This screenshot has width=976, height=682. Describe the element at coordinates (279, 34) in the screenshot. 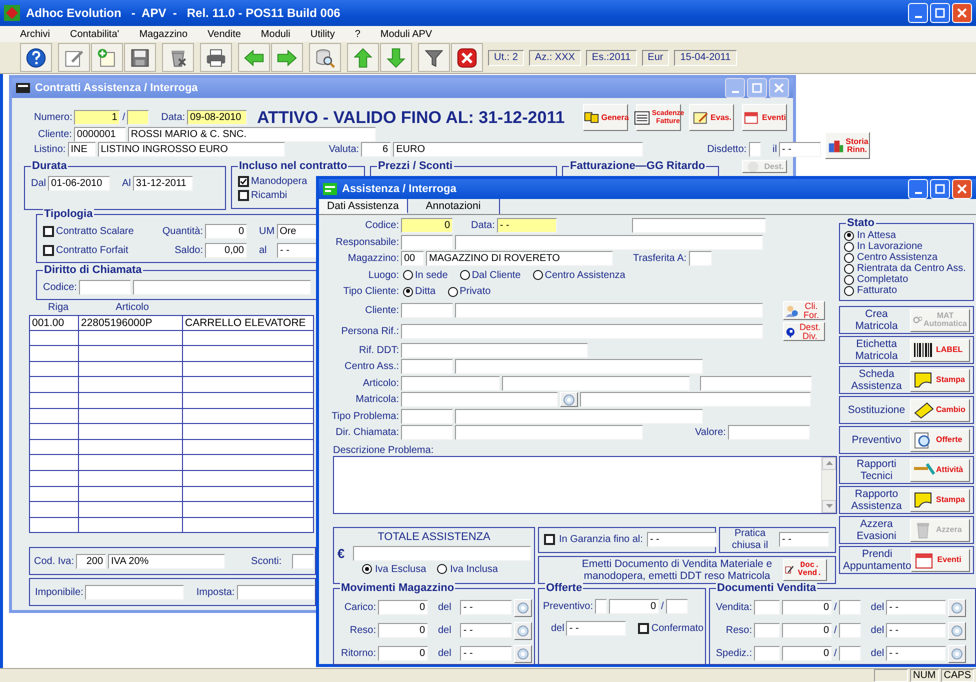

I see `menu-item: Moduli` at that location.